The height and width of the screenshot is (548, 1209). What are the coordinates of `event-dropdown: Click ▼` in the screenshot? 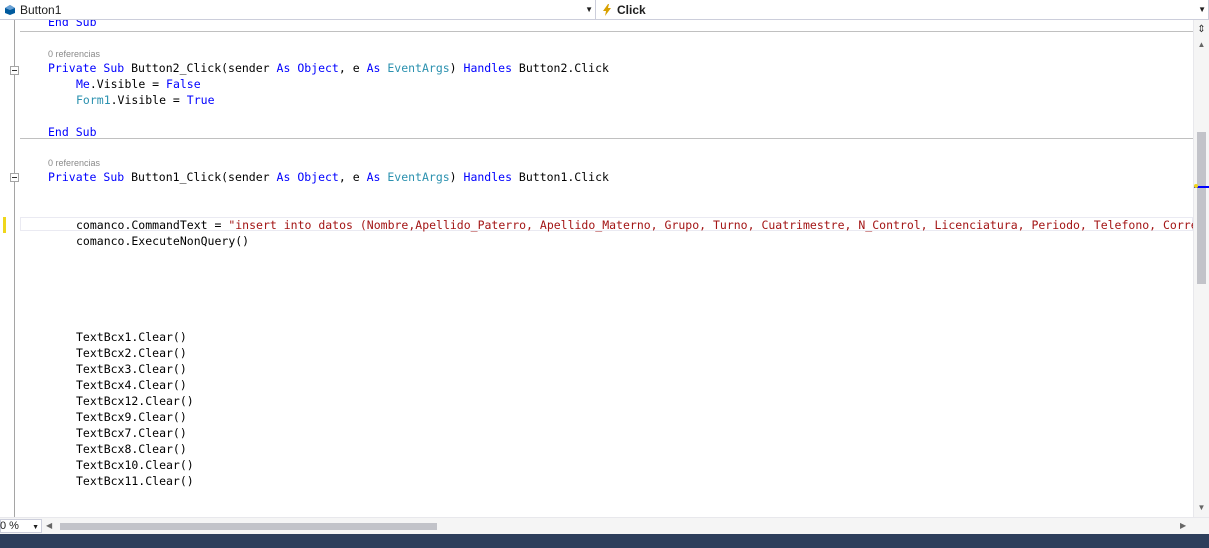 It's located at (903, 9).